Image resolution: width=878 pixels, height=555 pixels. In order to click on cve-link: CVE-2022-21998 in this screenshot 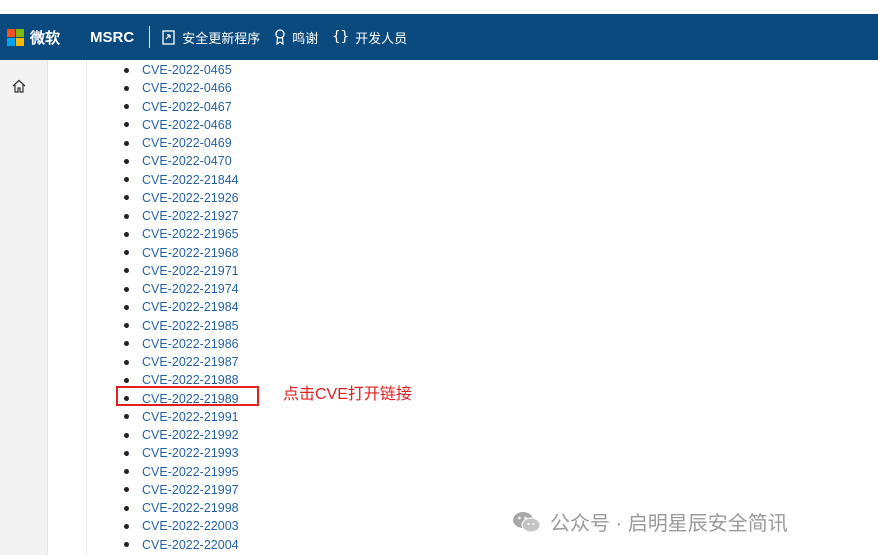, I will do `click(190, 508)`.